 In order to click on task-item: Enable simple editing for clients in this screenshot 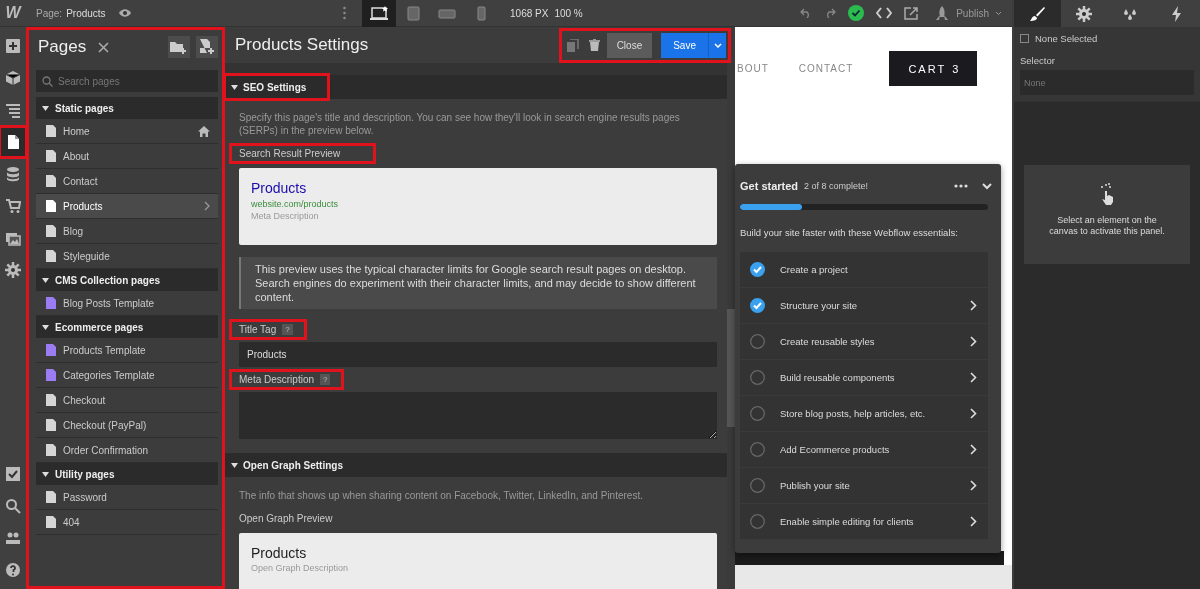, I will do `click(864, 522)`.